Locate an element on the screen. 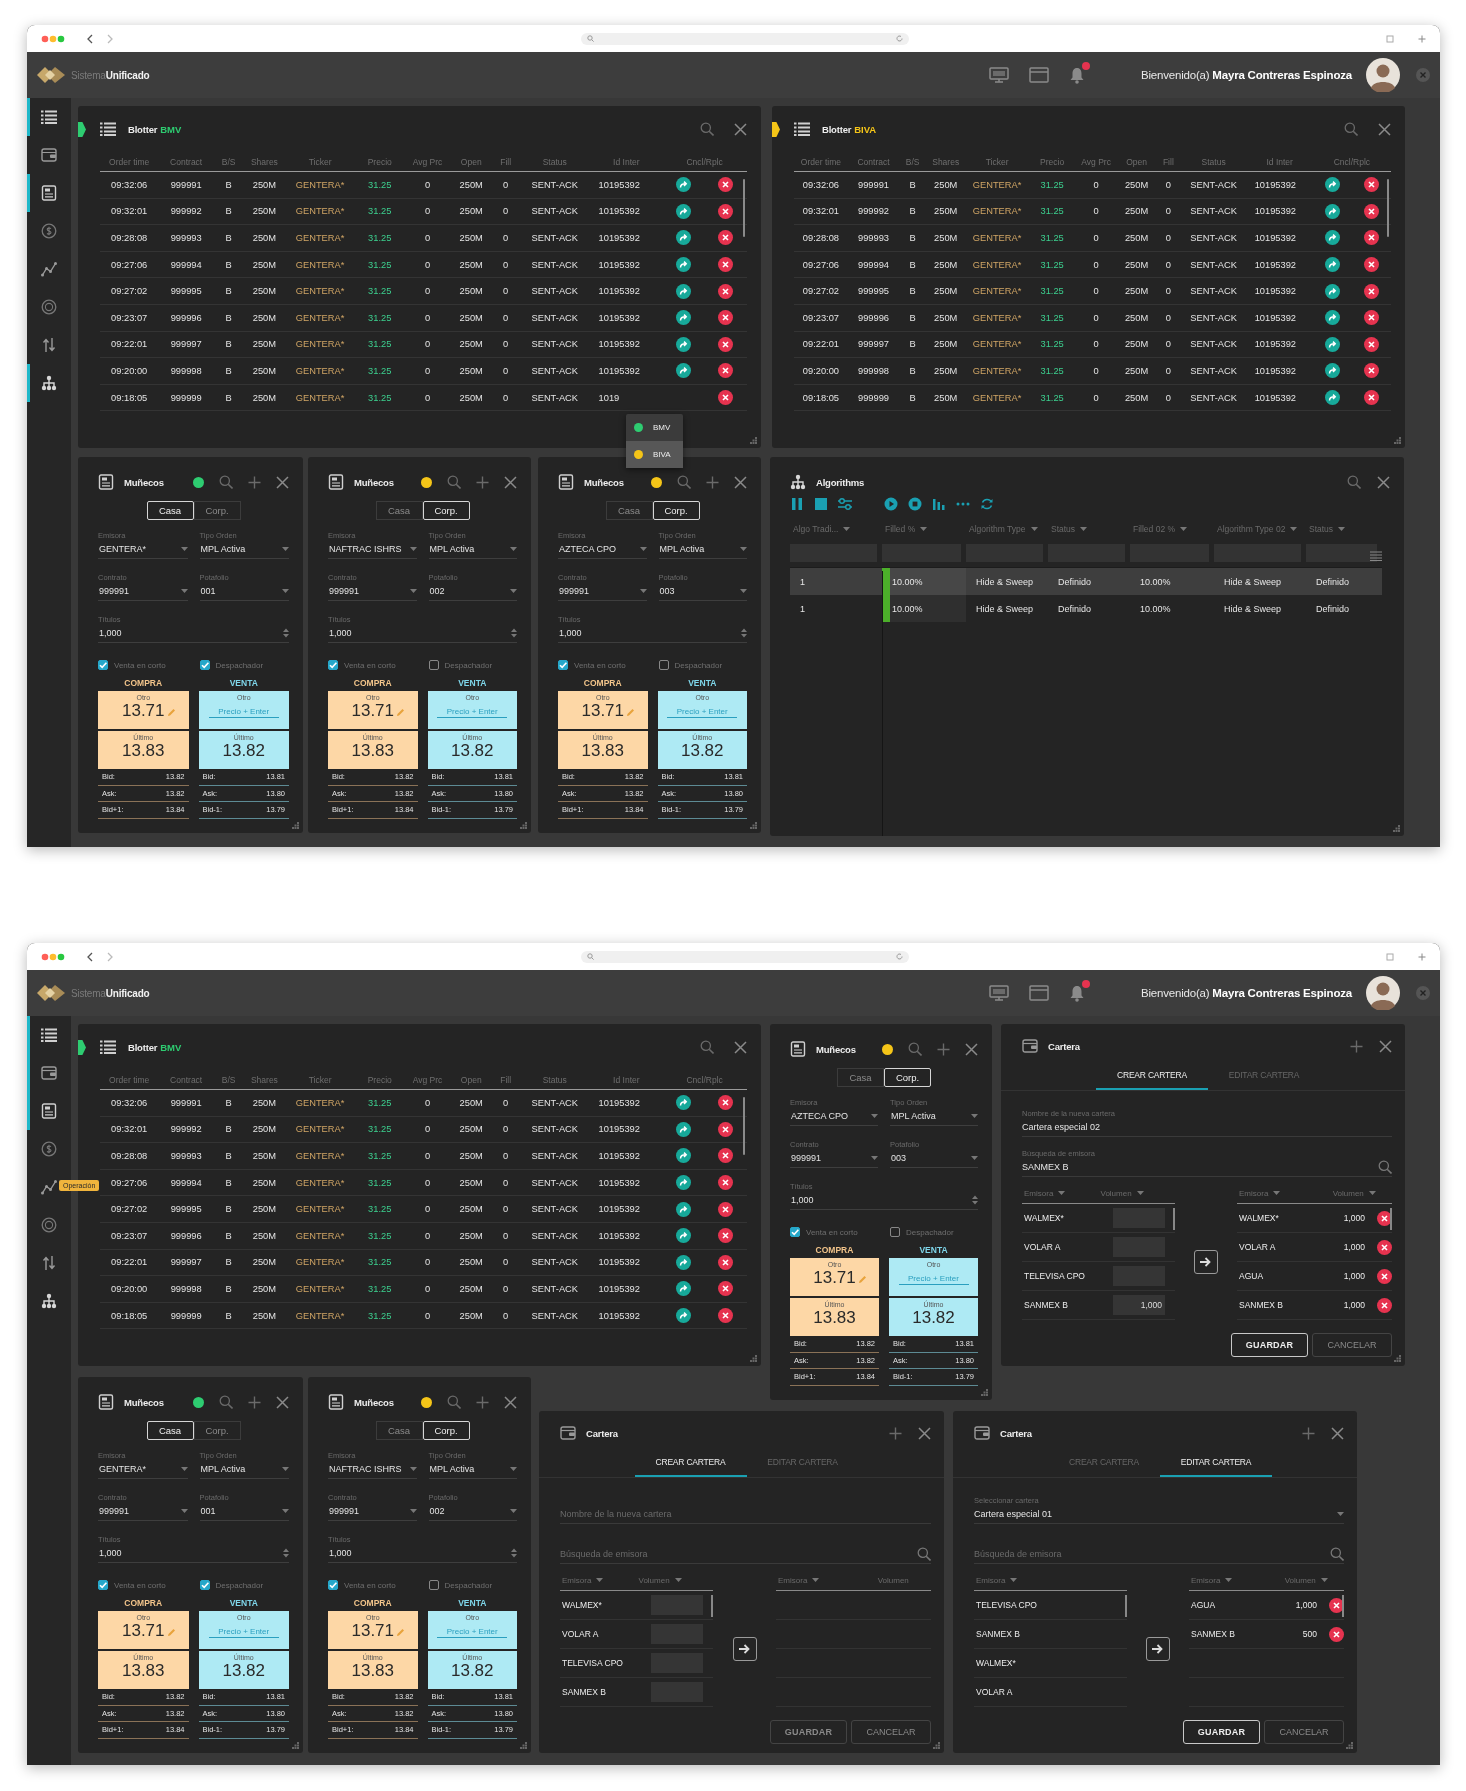 Image resolution: width=1466 pixels, height=1791 pixels. column-header: Algorithm Type 02 is located at coordinates (1260, 529).